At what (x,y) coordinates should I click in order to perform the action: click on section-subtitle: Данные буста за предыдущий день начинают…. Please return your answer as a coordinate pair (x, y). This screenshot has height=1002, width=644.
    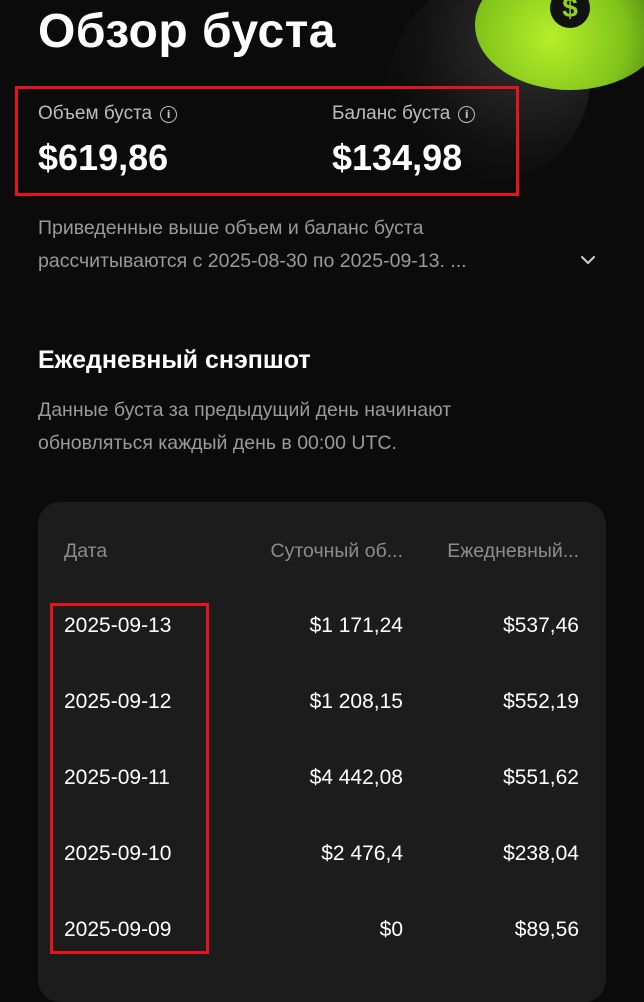
    Looking at the image, I should click on (298, 427).